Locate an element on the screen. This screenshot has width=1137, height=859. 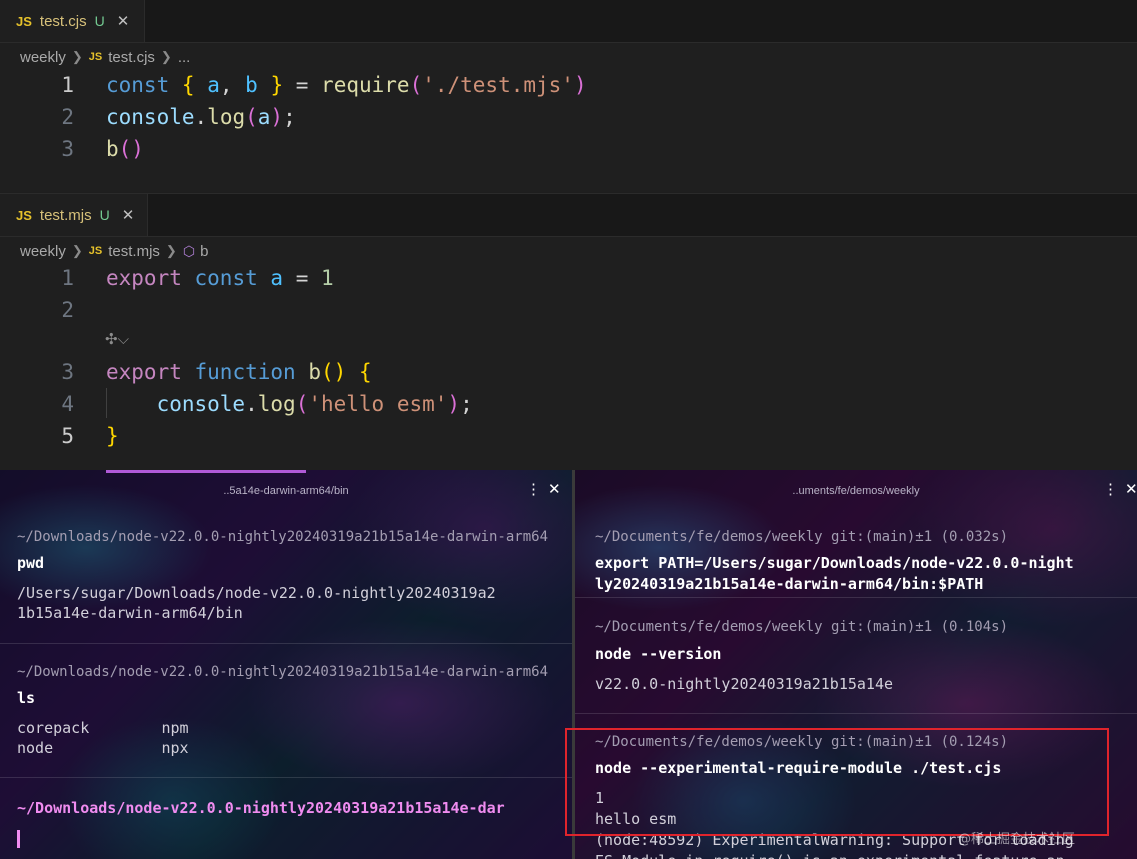
code-token: './test.mjs' is located at coordinates (498, 85).